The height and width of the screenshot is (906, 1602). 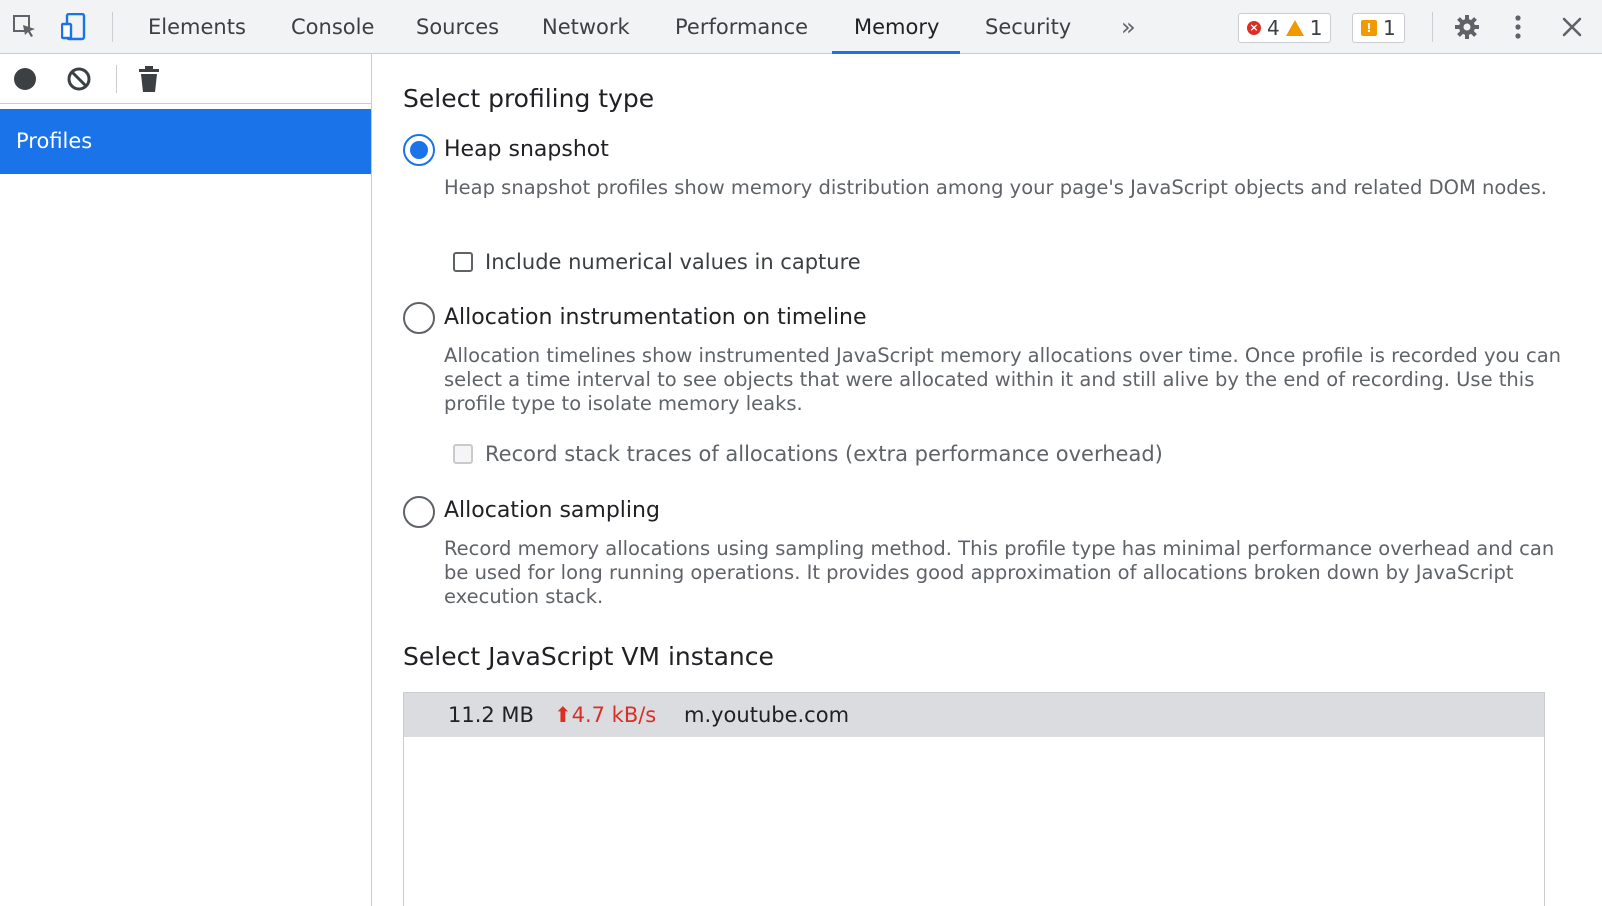 I want to click on trash-icon, so click(x=149, y=79).